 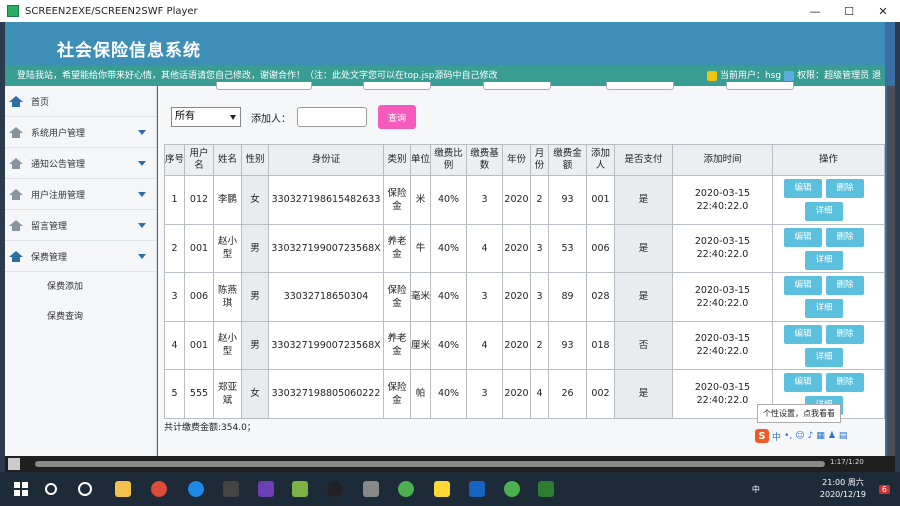 I want to click on filter-bar: 所有 添加人： 查询, so click(x=293, y=117).